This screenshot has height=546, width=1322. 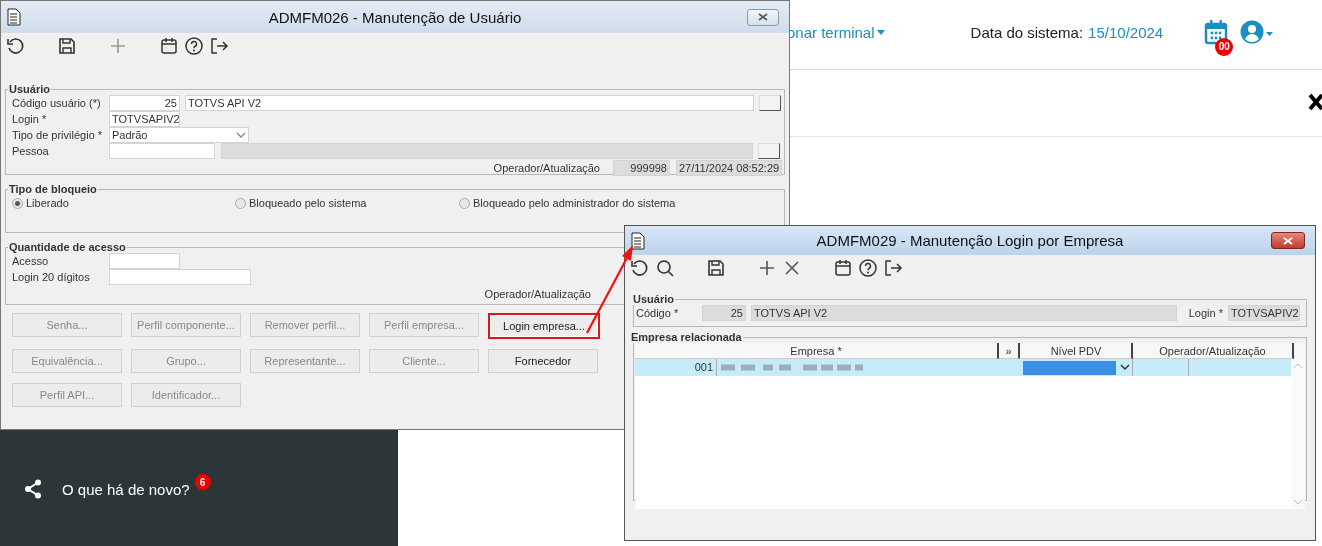 What do you see at coordinates (57, 103) in the screenshot?
I see `field-label: Código usuário (*)` at bounding box center [57, 103].